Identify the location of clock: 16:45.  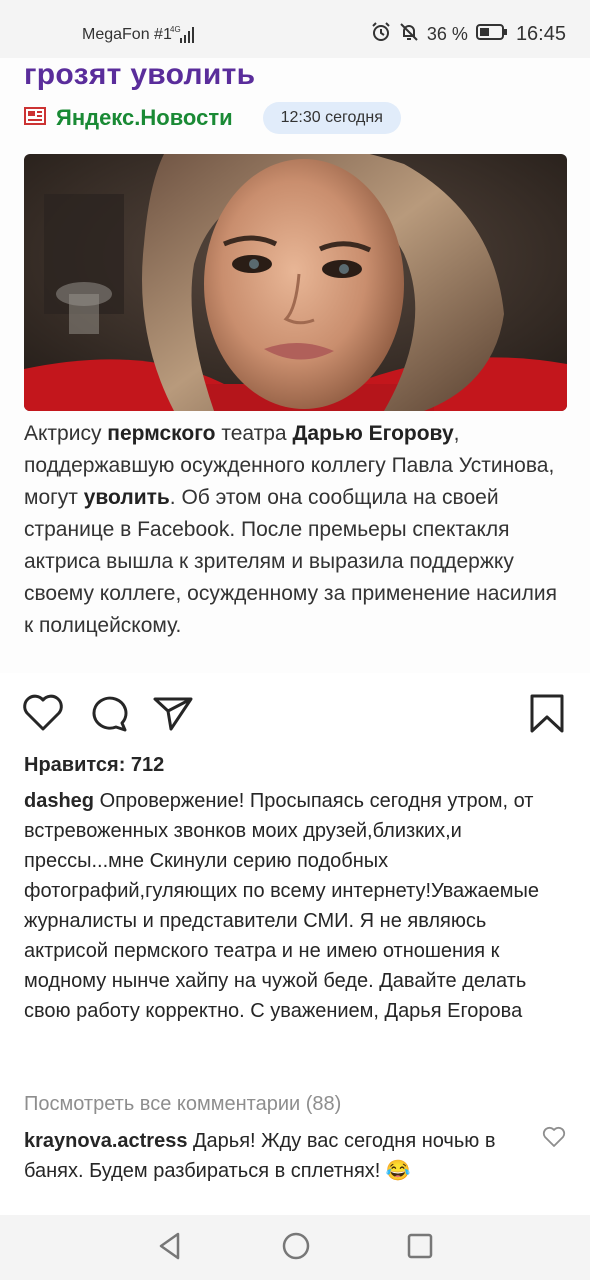
(540, 34).